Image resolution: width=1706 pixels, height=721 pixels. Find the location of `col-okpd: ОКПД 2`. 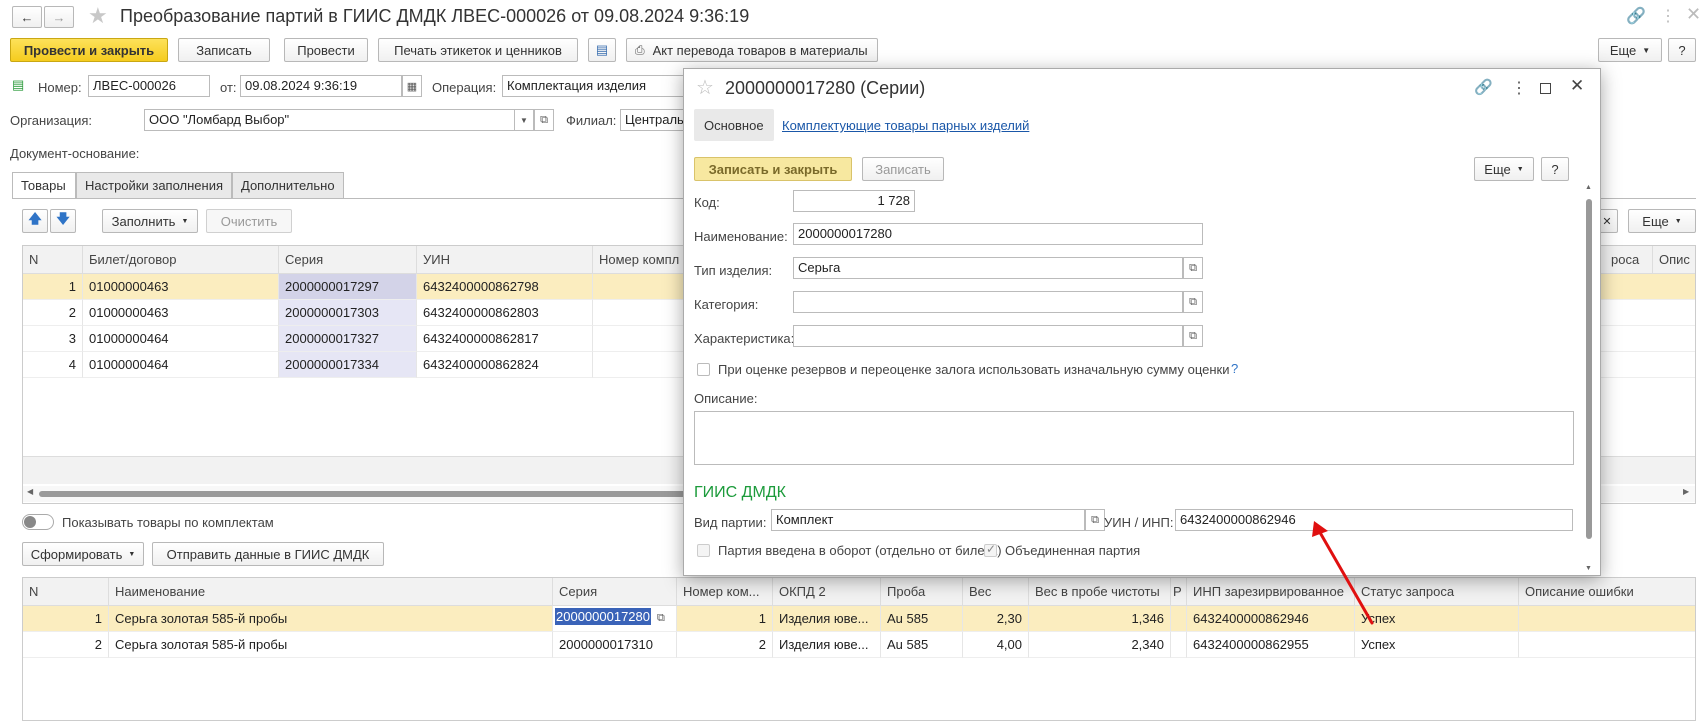

col-okpd: ОКПД 2 is located at coordinates (827, 592).